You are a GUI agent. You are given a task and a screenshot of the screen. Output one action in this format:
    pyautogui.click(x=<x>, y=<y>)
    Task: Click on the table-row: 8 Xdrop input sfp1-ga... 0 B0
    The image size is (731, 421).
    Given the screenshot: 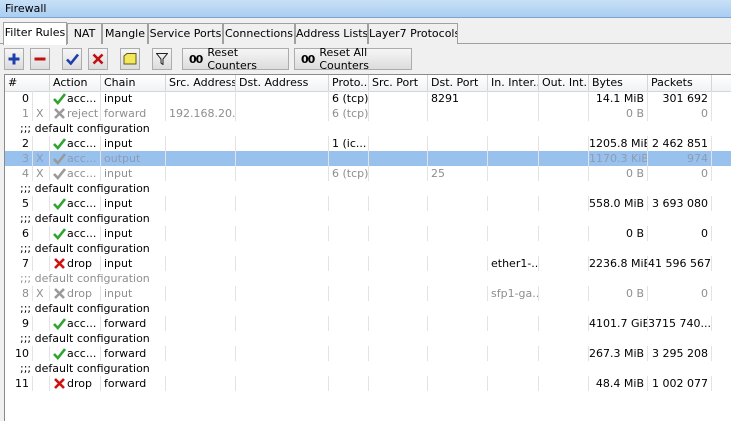 What is the action you would take?
    pyautogui.click(x=368, y=293)
    